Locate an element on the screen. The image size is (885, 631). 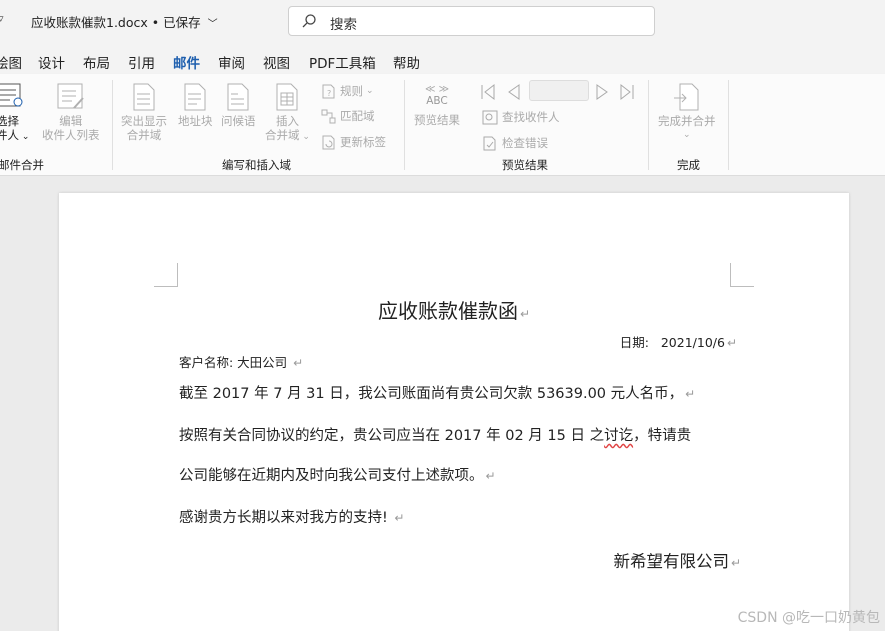
highlight-fields-icon is located at coordinates (144, 97).